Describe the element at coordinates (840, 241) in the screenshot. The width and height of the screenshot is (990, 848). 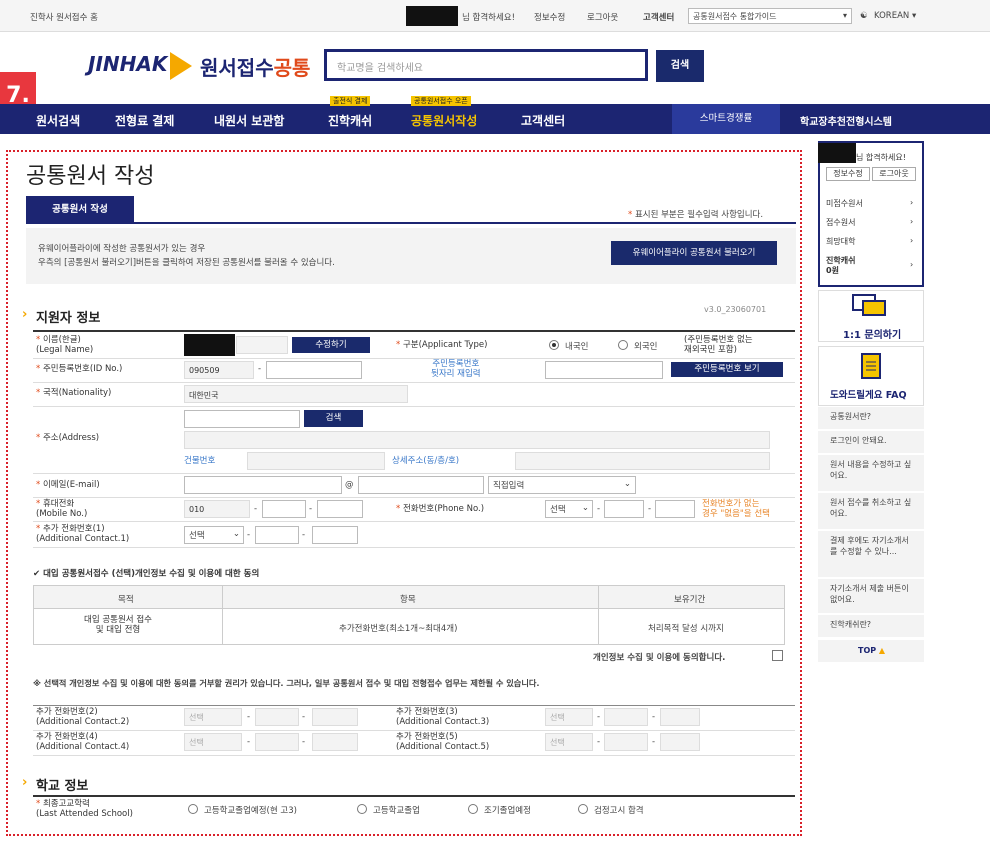
I see `sidebar-item-wish: 희망대학` at that location.